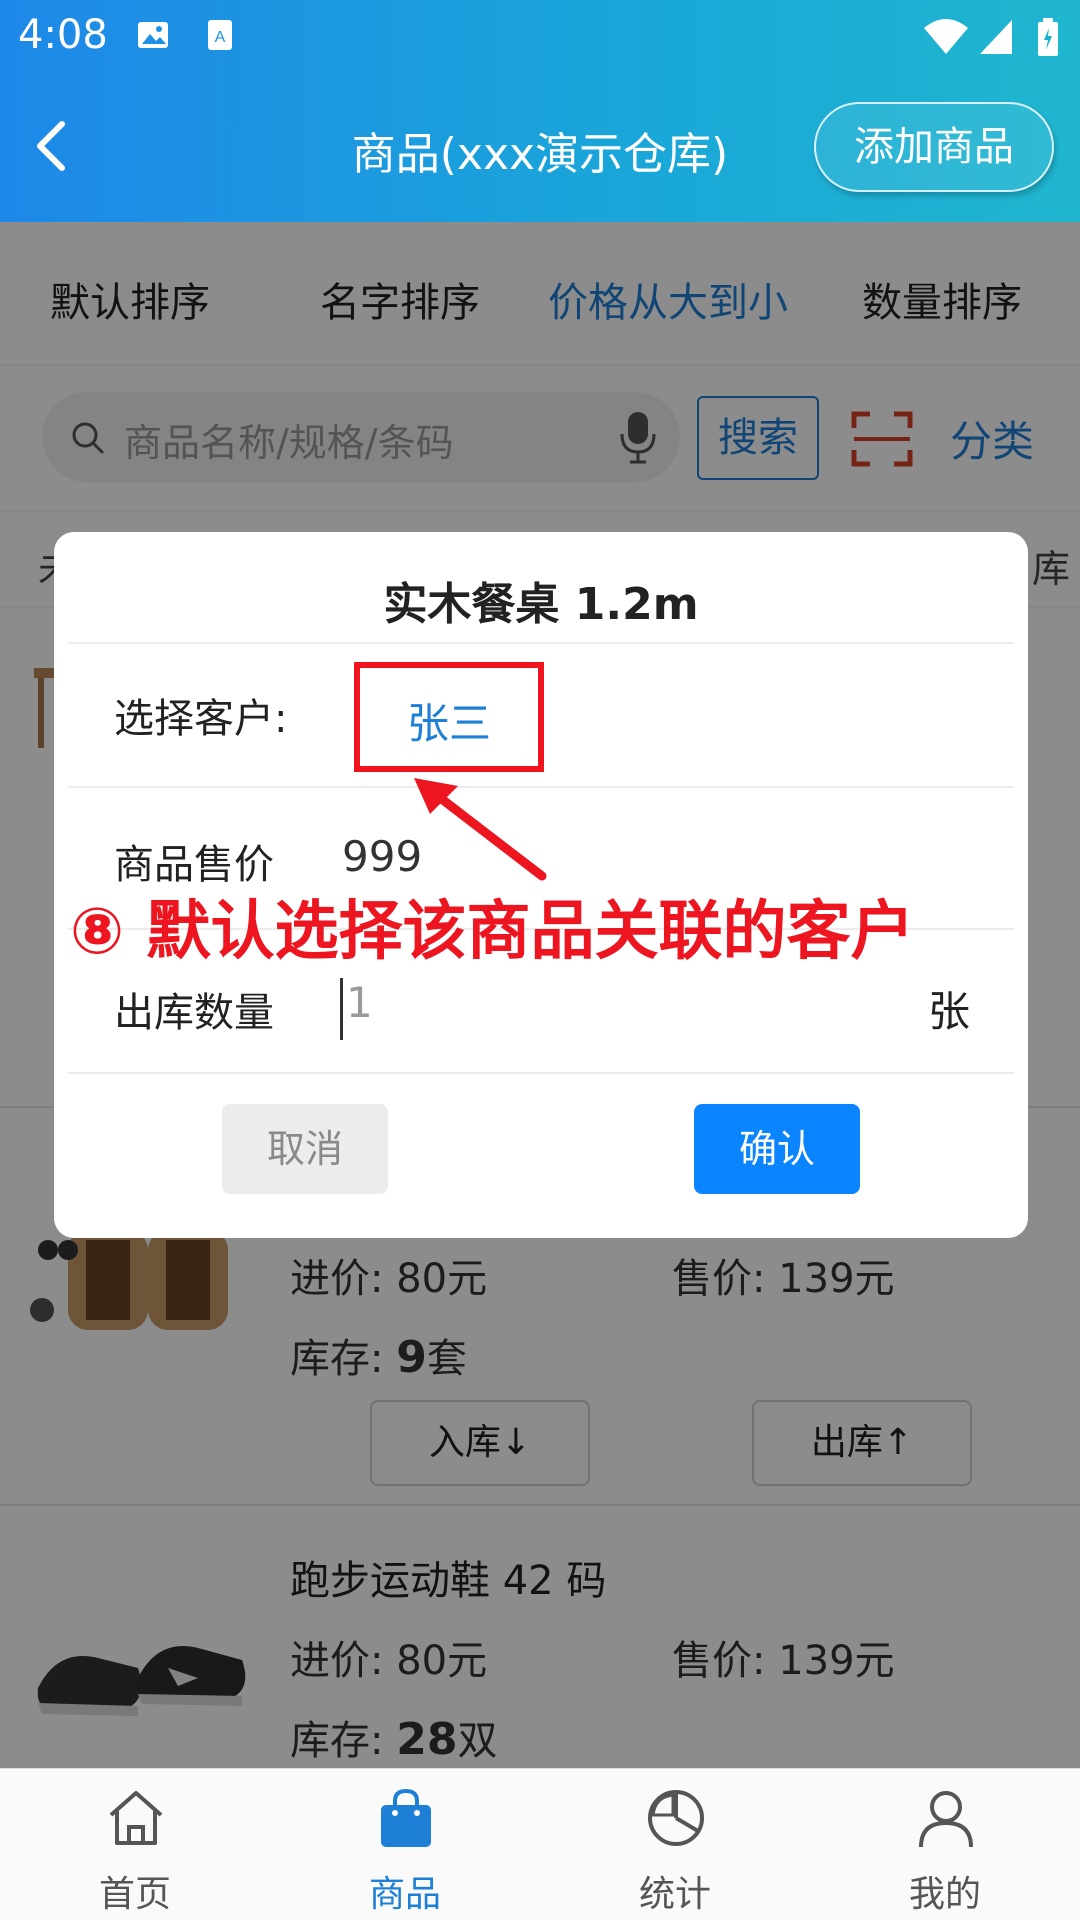 The image size is (1080, 1920). I want to click on tab-mine-label: 我的, so click(944, 1894).